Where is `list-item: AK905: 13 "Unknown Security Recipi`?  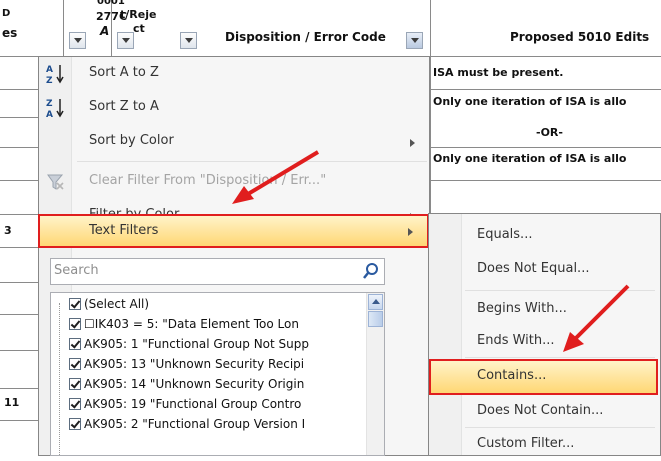 list-item: AK905: 13 "Unknown Security Recipi is located at coordinates (186, 367).